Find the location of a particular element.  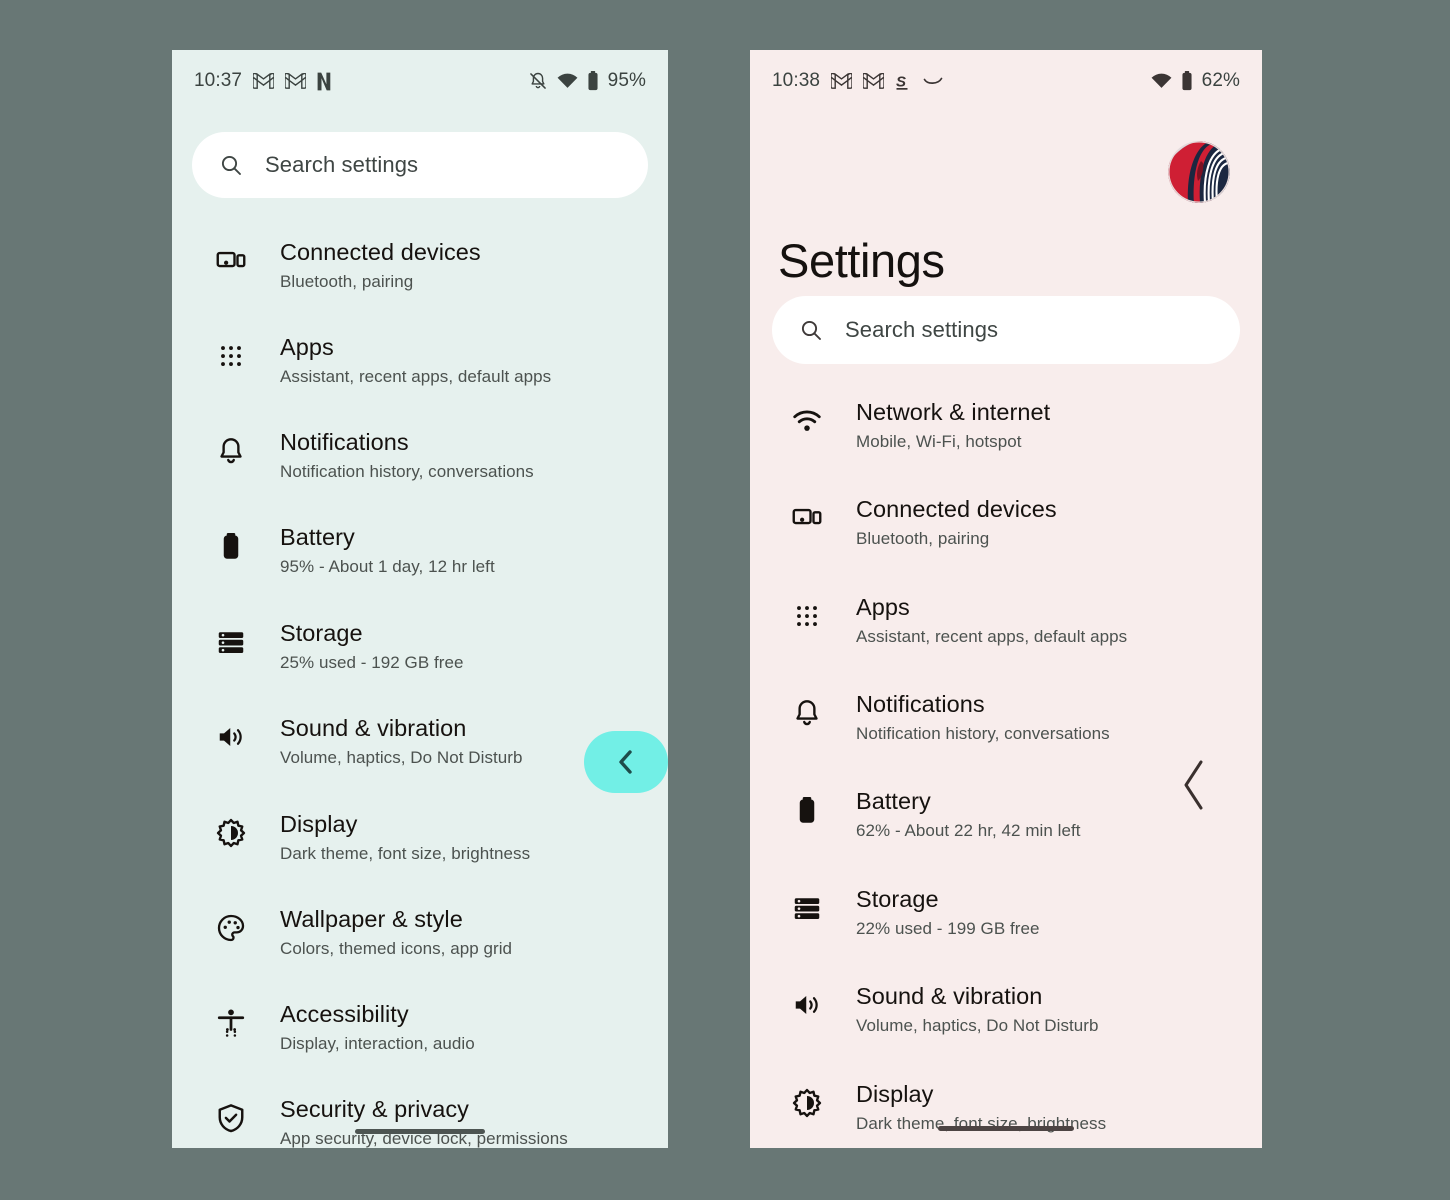

settings-row-title: Accessibility is located at coordinates (344, 1014).